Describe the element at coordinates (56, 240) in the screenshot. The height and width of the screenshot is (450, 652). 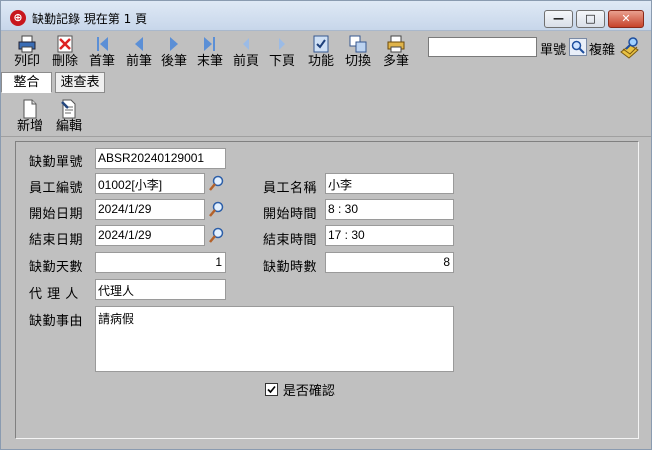
I see `end-date-label: 結束日期` at that location.